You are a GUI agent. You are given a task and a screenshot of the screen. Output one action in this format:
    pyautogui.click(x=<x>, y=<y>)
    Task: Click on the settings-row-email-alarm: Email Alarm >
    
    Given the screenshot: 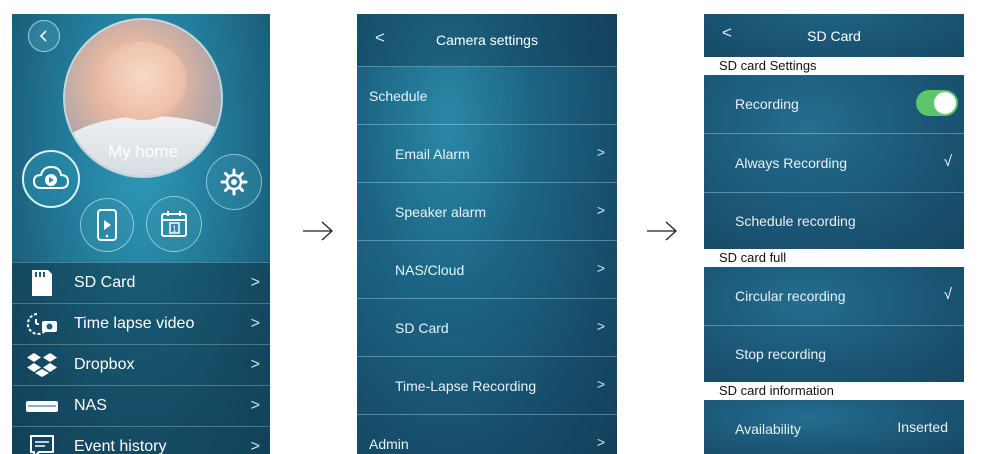 What is the action you would take?
    pyautogui.click(x=487, y=154)
    